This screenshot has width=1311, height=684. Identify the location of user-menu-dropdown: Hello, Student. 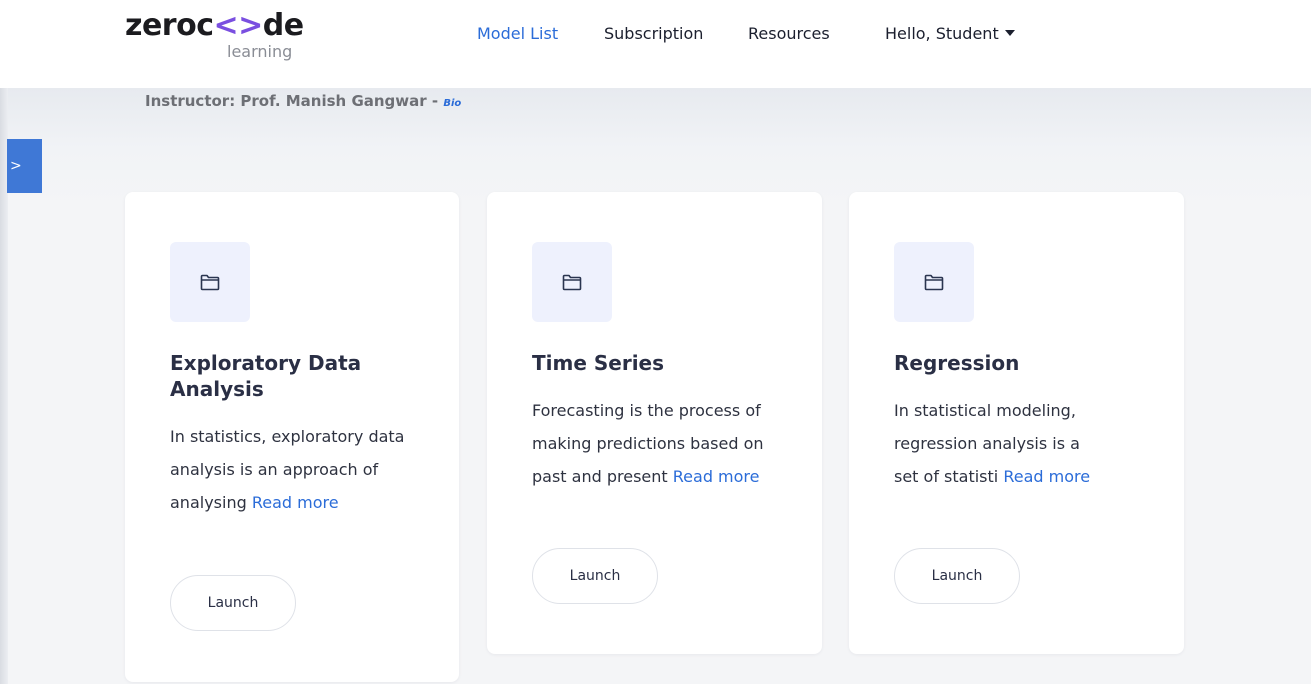
(950, 33).